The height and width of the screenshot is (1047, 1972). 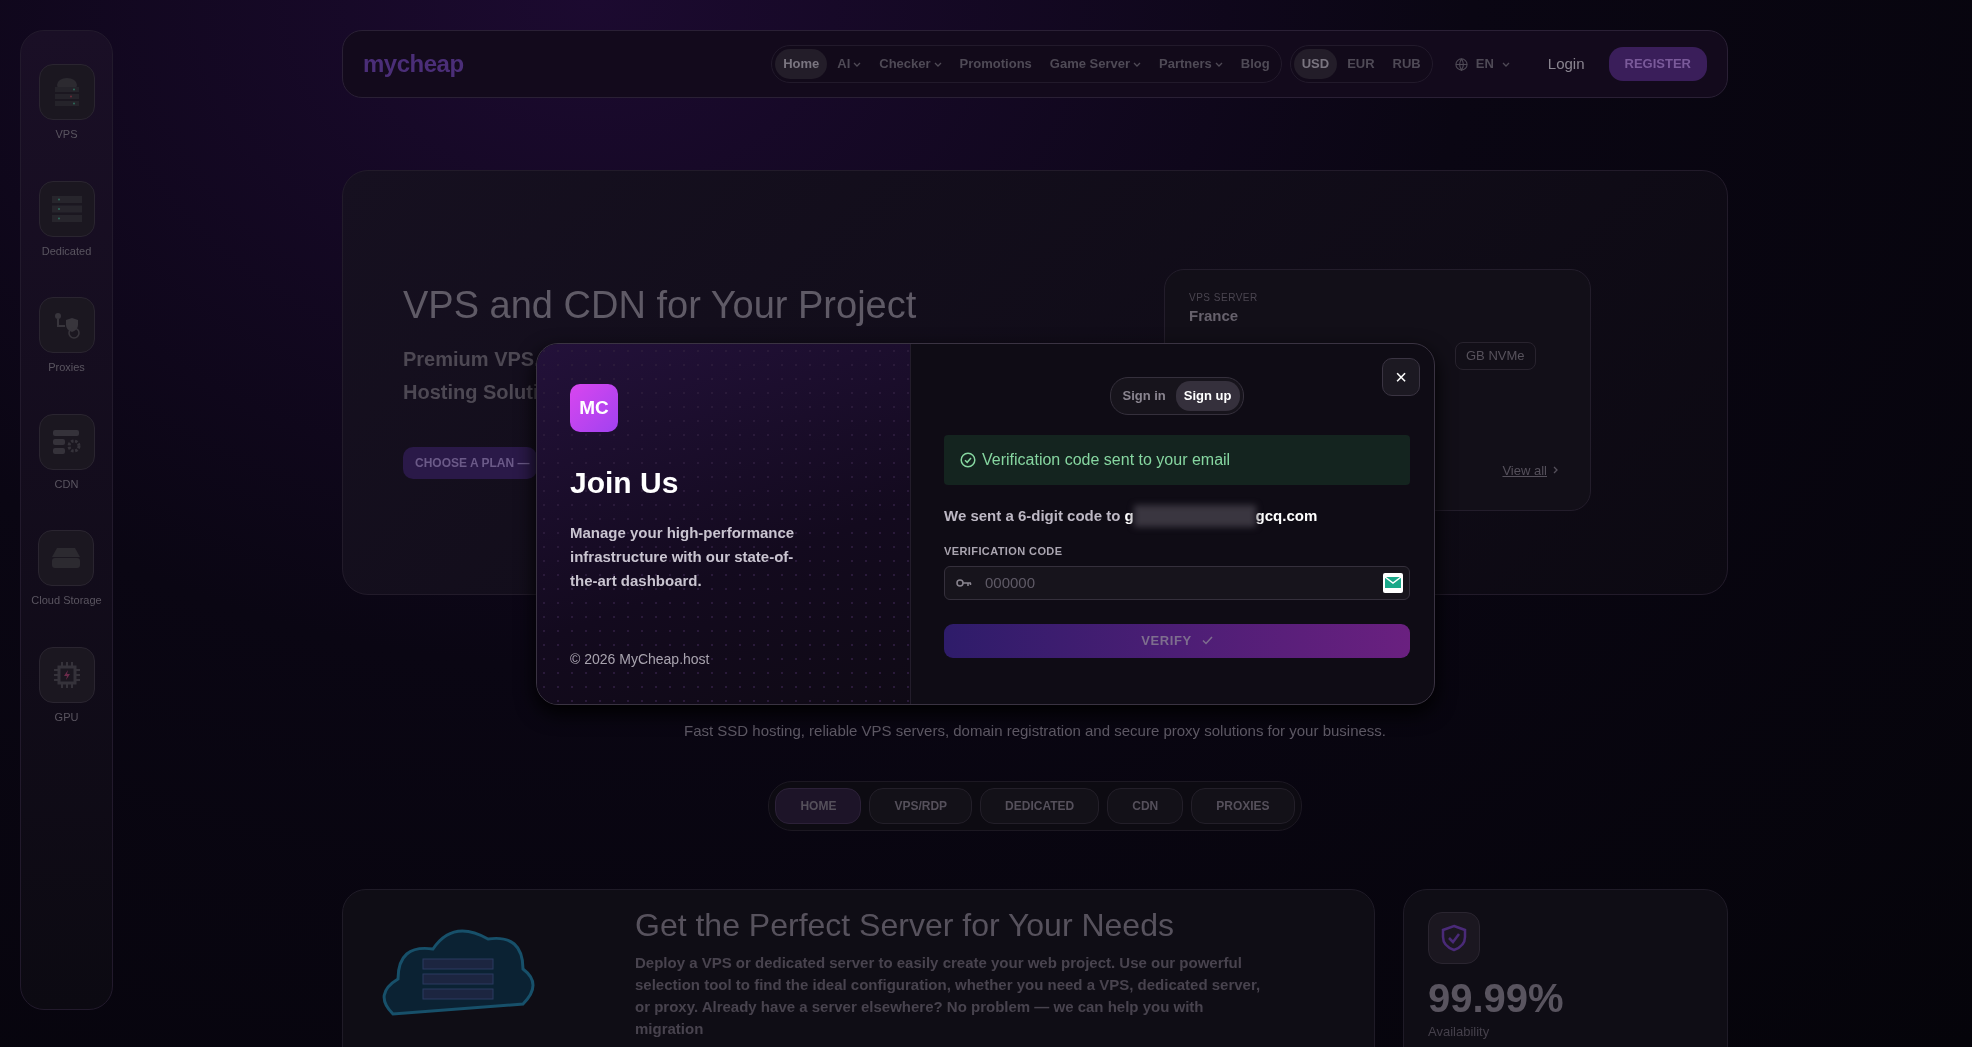 What do you see at coordinates (1361, 64) in the screenshot?
I see `currency-option: EUR` at bounding box center [1361, 64].